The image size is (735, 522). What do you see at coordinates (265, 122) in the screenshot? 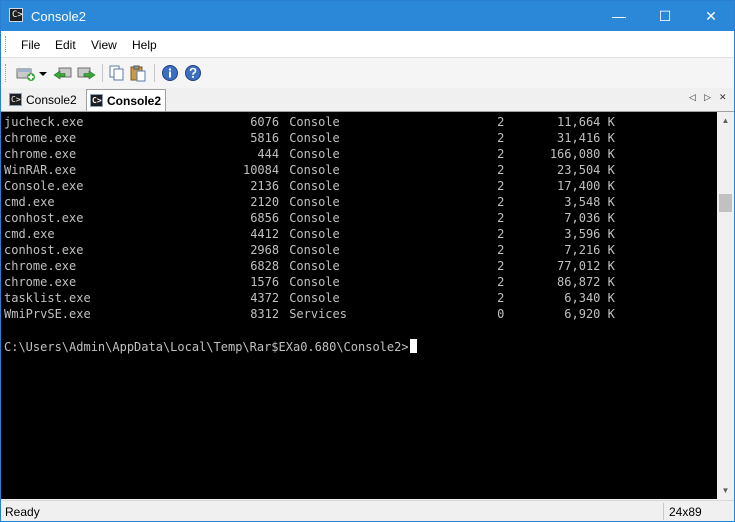
I see `process-pid: 6076` at bounding box center [265, 122].